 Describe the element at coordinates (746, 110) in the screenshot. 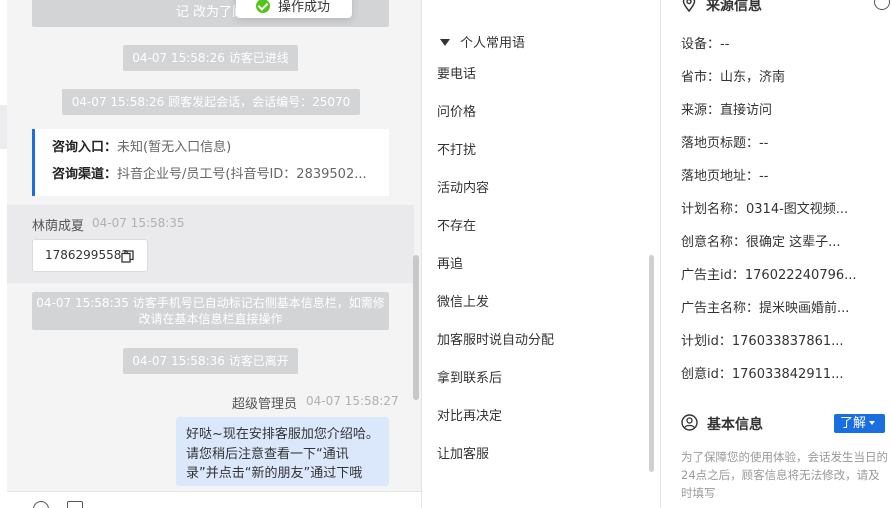

I see `info-value: 直接访问` at that location.